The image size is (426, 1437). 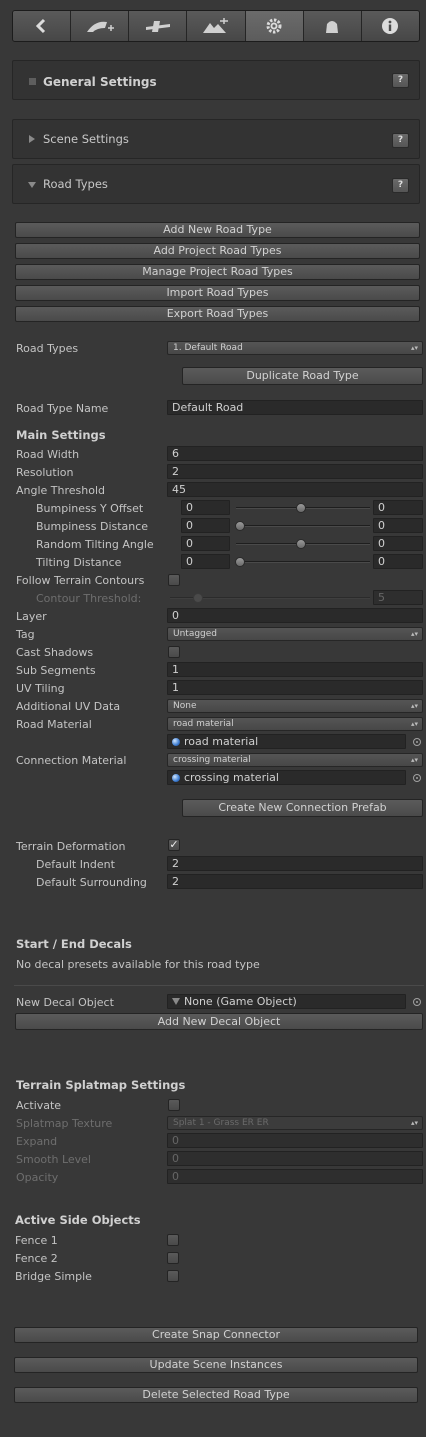 I want to click on bumpiness-y-offset-min-input: 0, so click(x=205, y=507).